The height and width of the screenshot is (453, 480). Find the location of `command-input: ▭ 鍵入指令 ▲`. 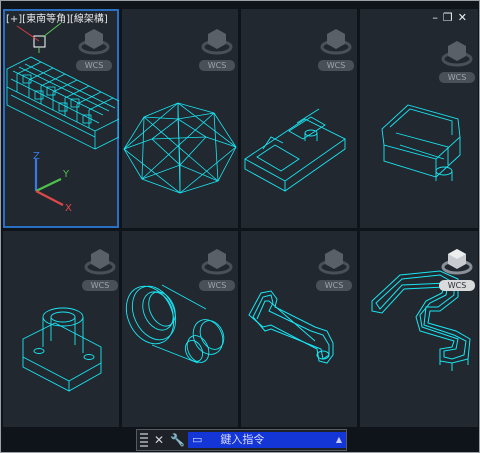

command-input: ▭ 鍵入指令 ▲ is located at coordinates (267, 440).